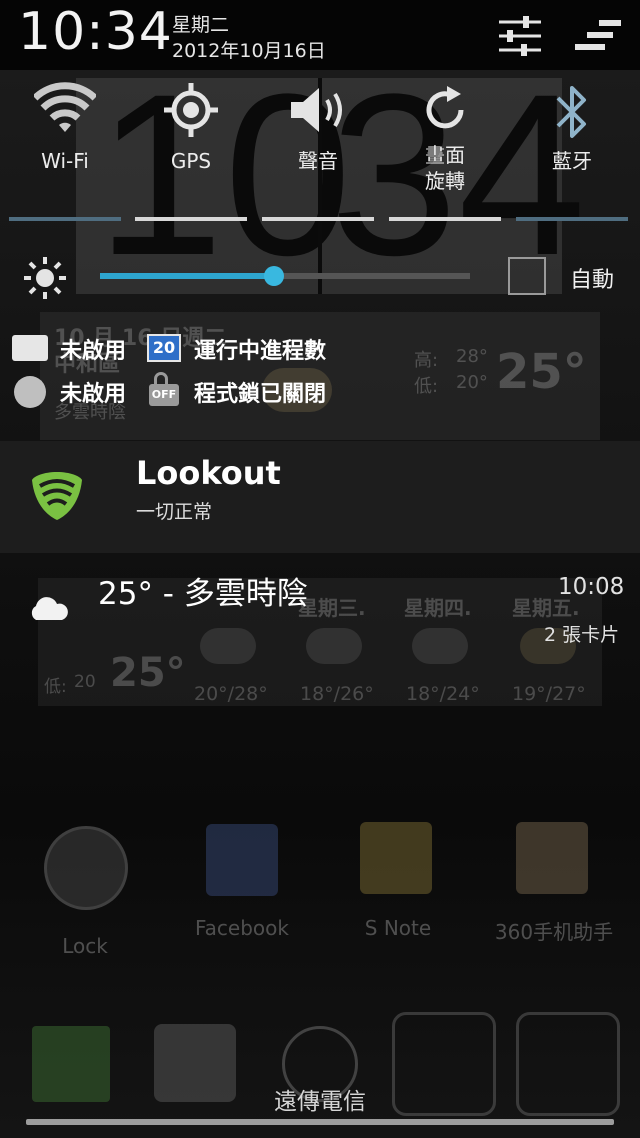 The width and height of the screenshot is (640, 1138). Describe the element at coordinates (30, 392) in the screenshot. I see `widget-gear-icon` at that location.